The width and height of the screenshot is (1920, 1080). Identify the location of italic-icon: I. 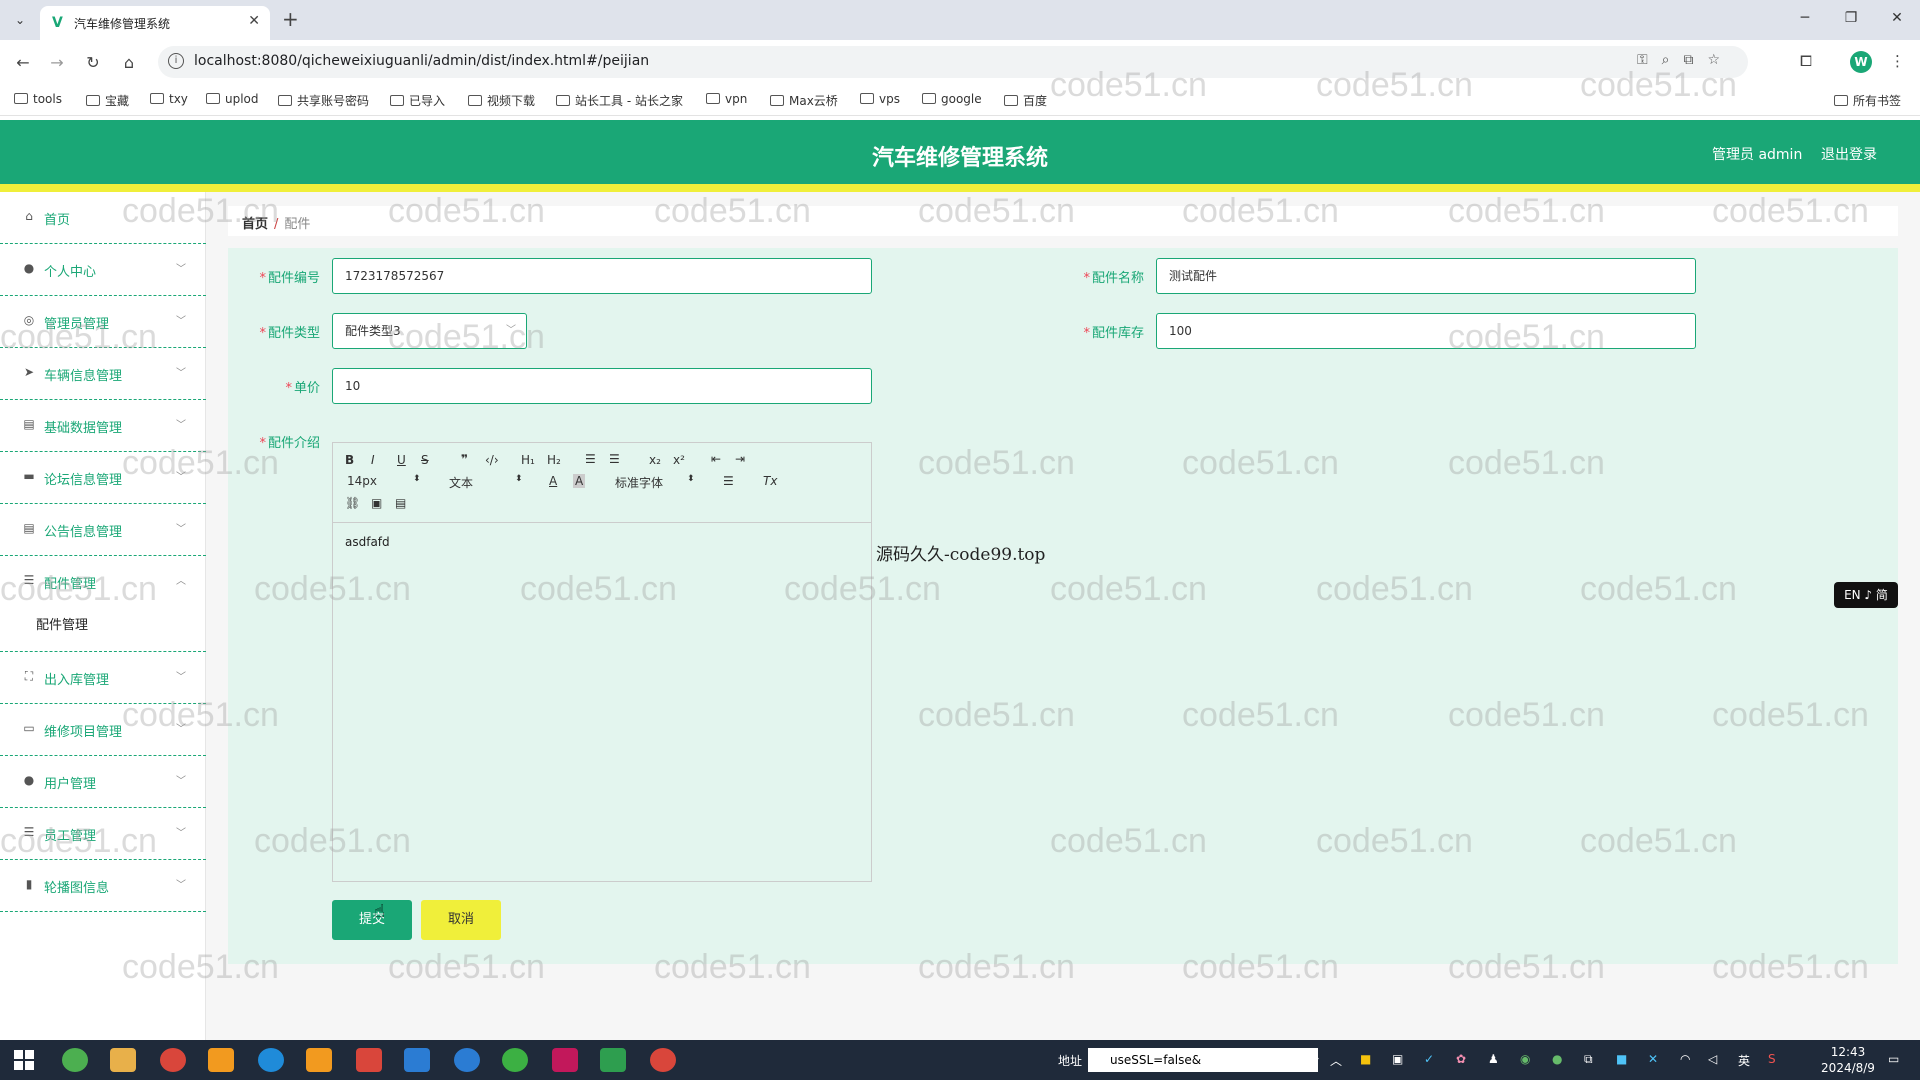
(373, 460).